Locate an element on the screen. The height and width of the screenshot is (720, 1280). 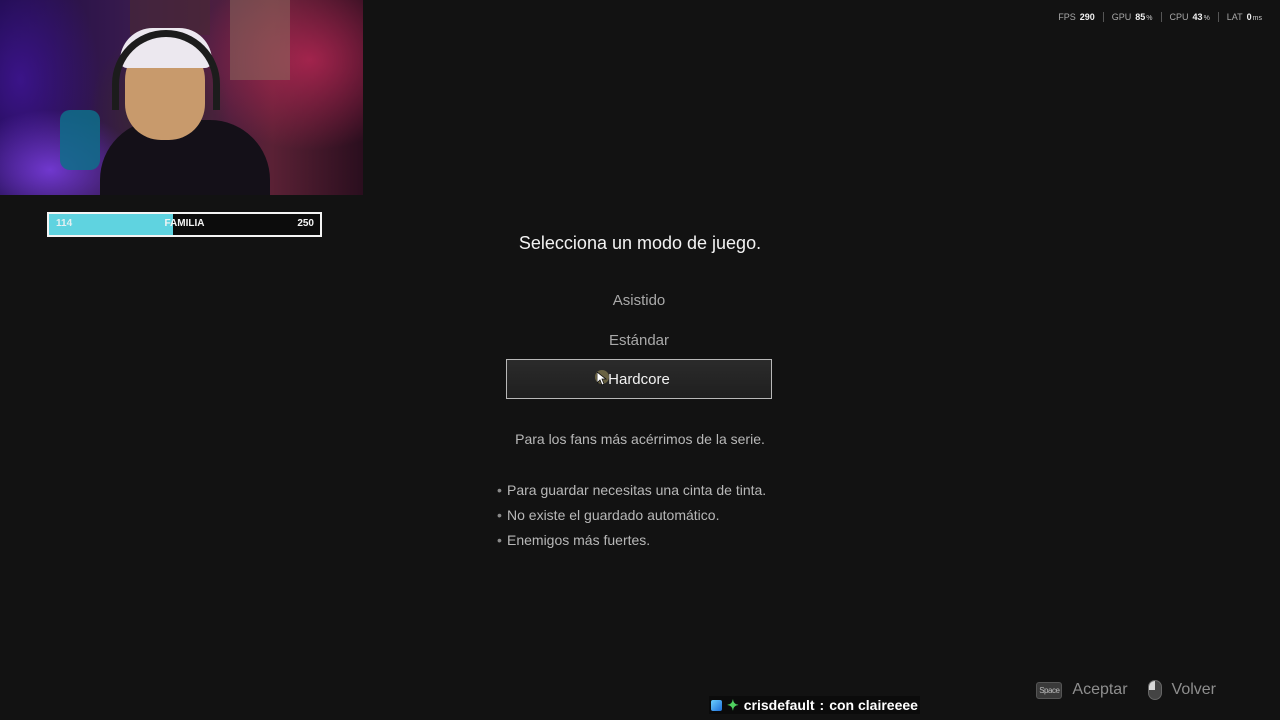
stat-cpu-unit: % is located at coordinates (1206, 18).